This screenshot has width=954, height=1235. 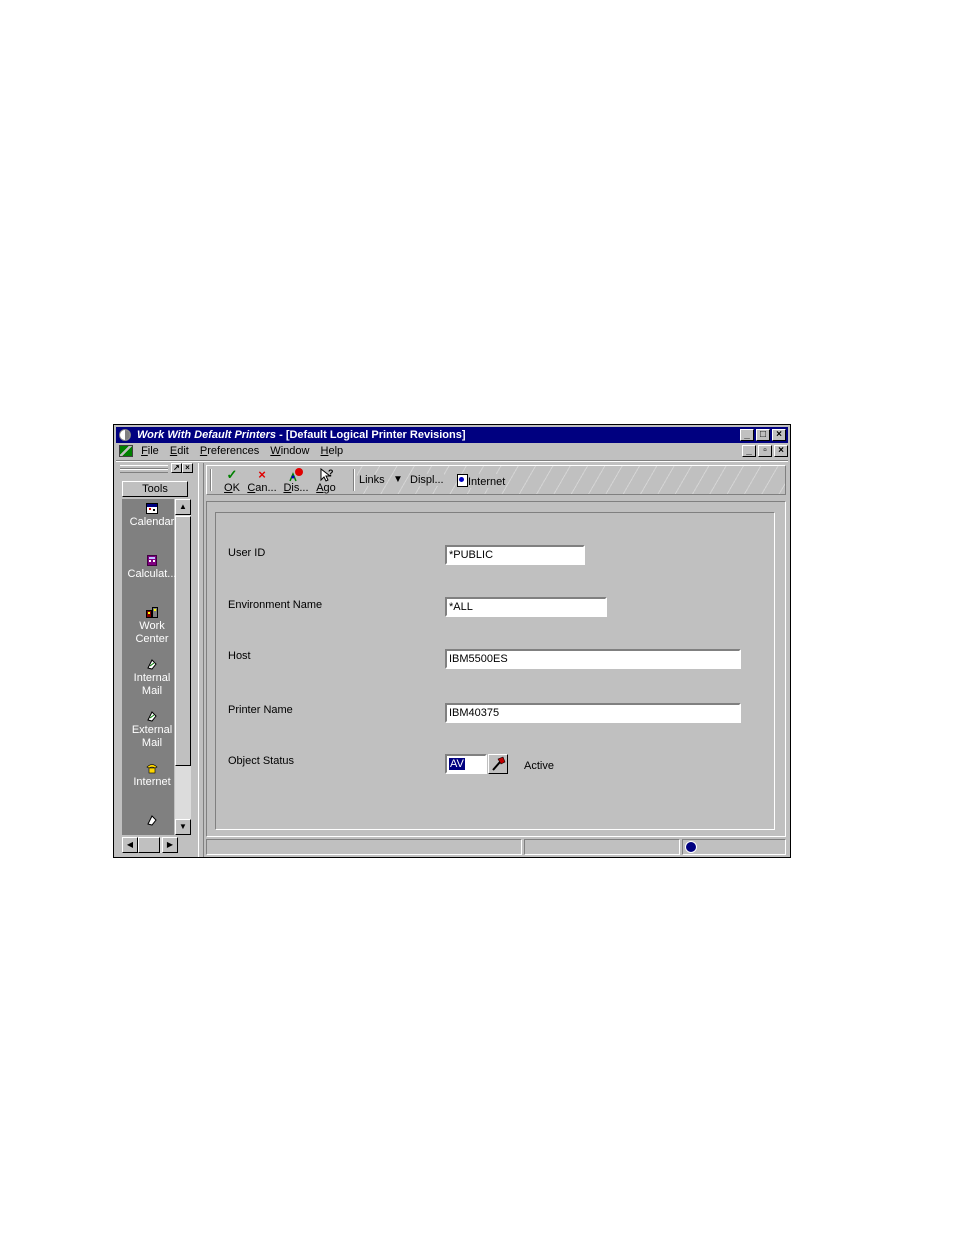 I want to click on globe-status-icon, so click(x=691, y=847).